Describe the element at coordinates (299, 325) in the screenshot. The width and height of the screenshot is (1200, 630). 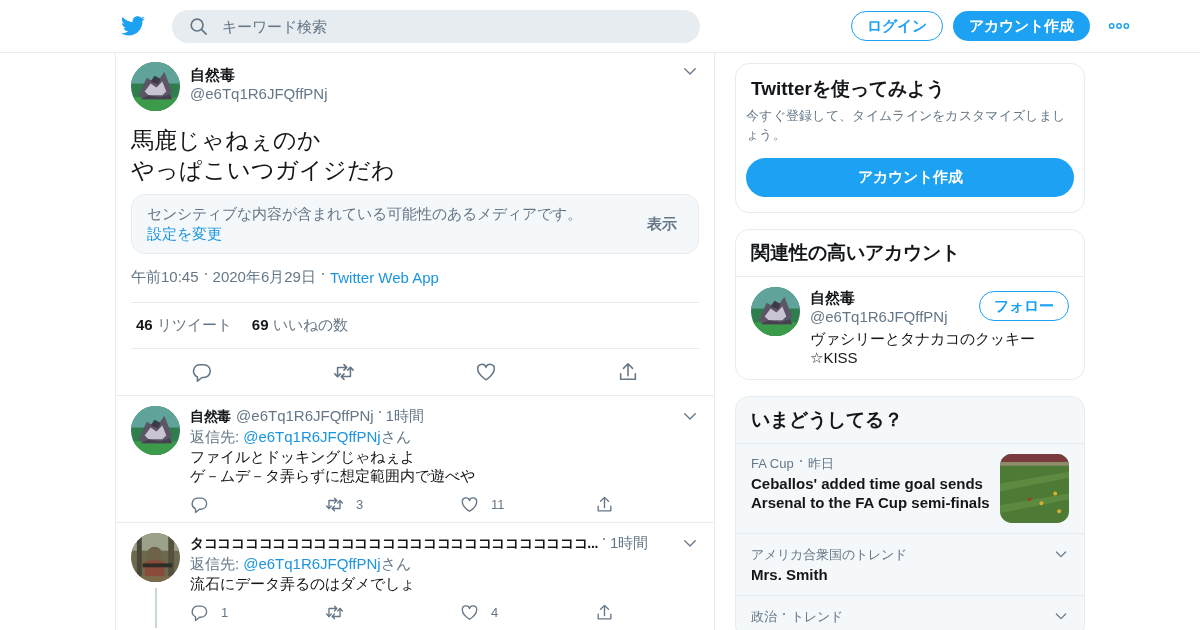
I see `stat-link: 69 いいねの数` at that location.